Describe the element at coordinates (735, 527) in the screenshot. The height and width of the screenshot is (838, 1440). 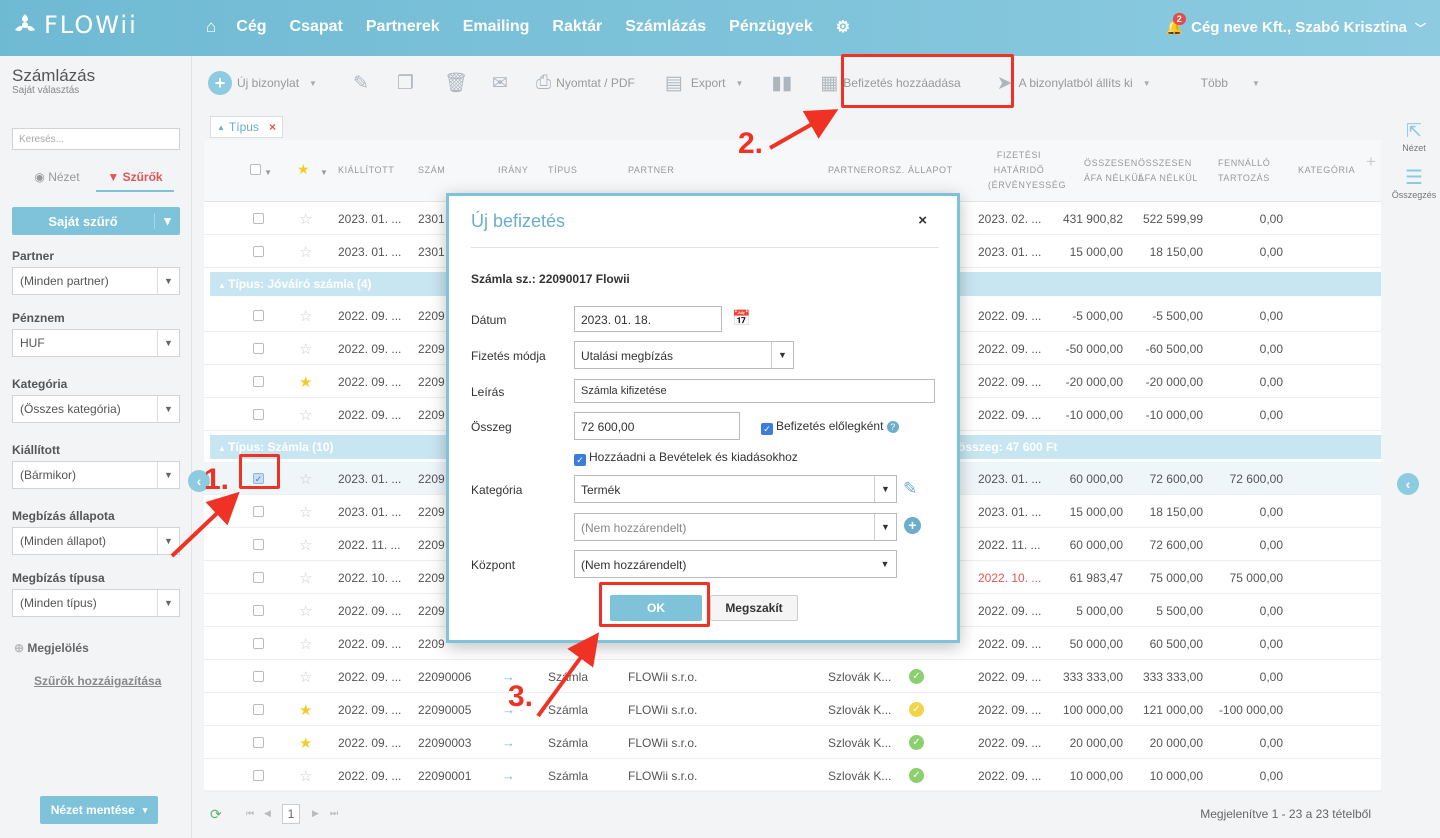
I see `subcategory-select: (Nem hozzárendelt) ▼` at that location.